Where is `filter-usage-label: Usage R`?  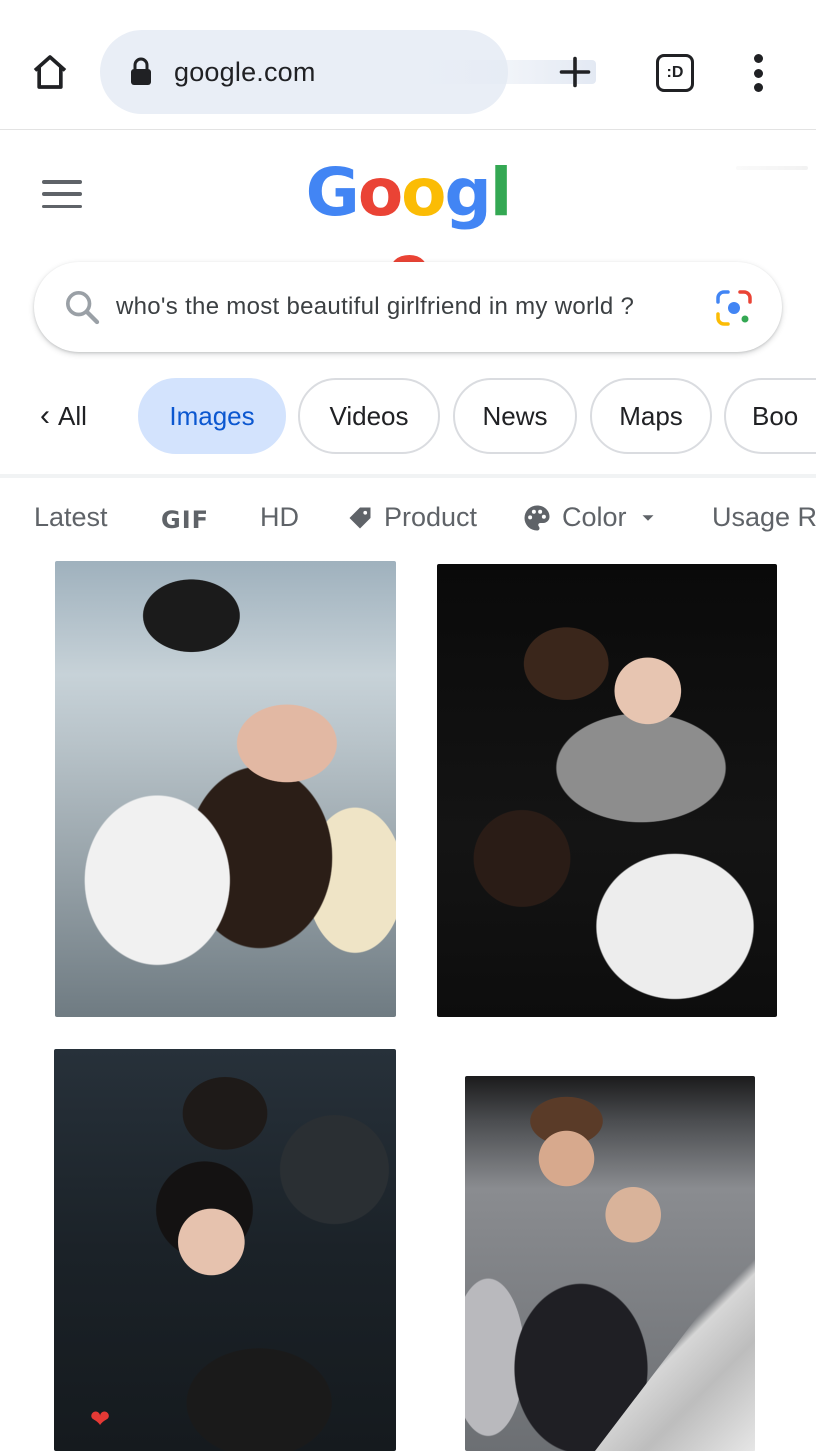 filter-usage-label: Usage R is located at coordinates (764, 517).